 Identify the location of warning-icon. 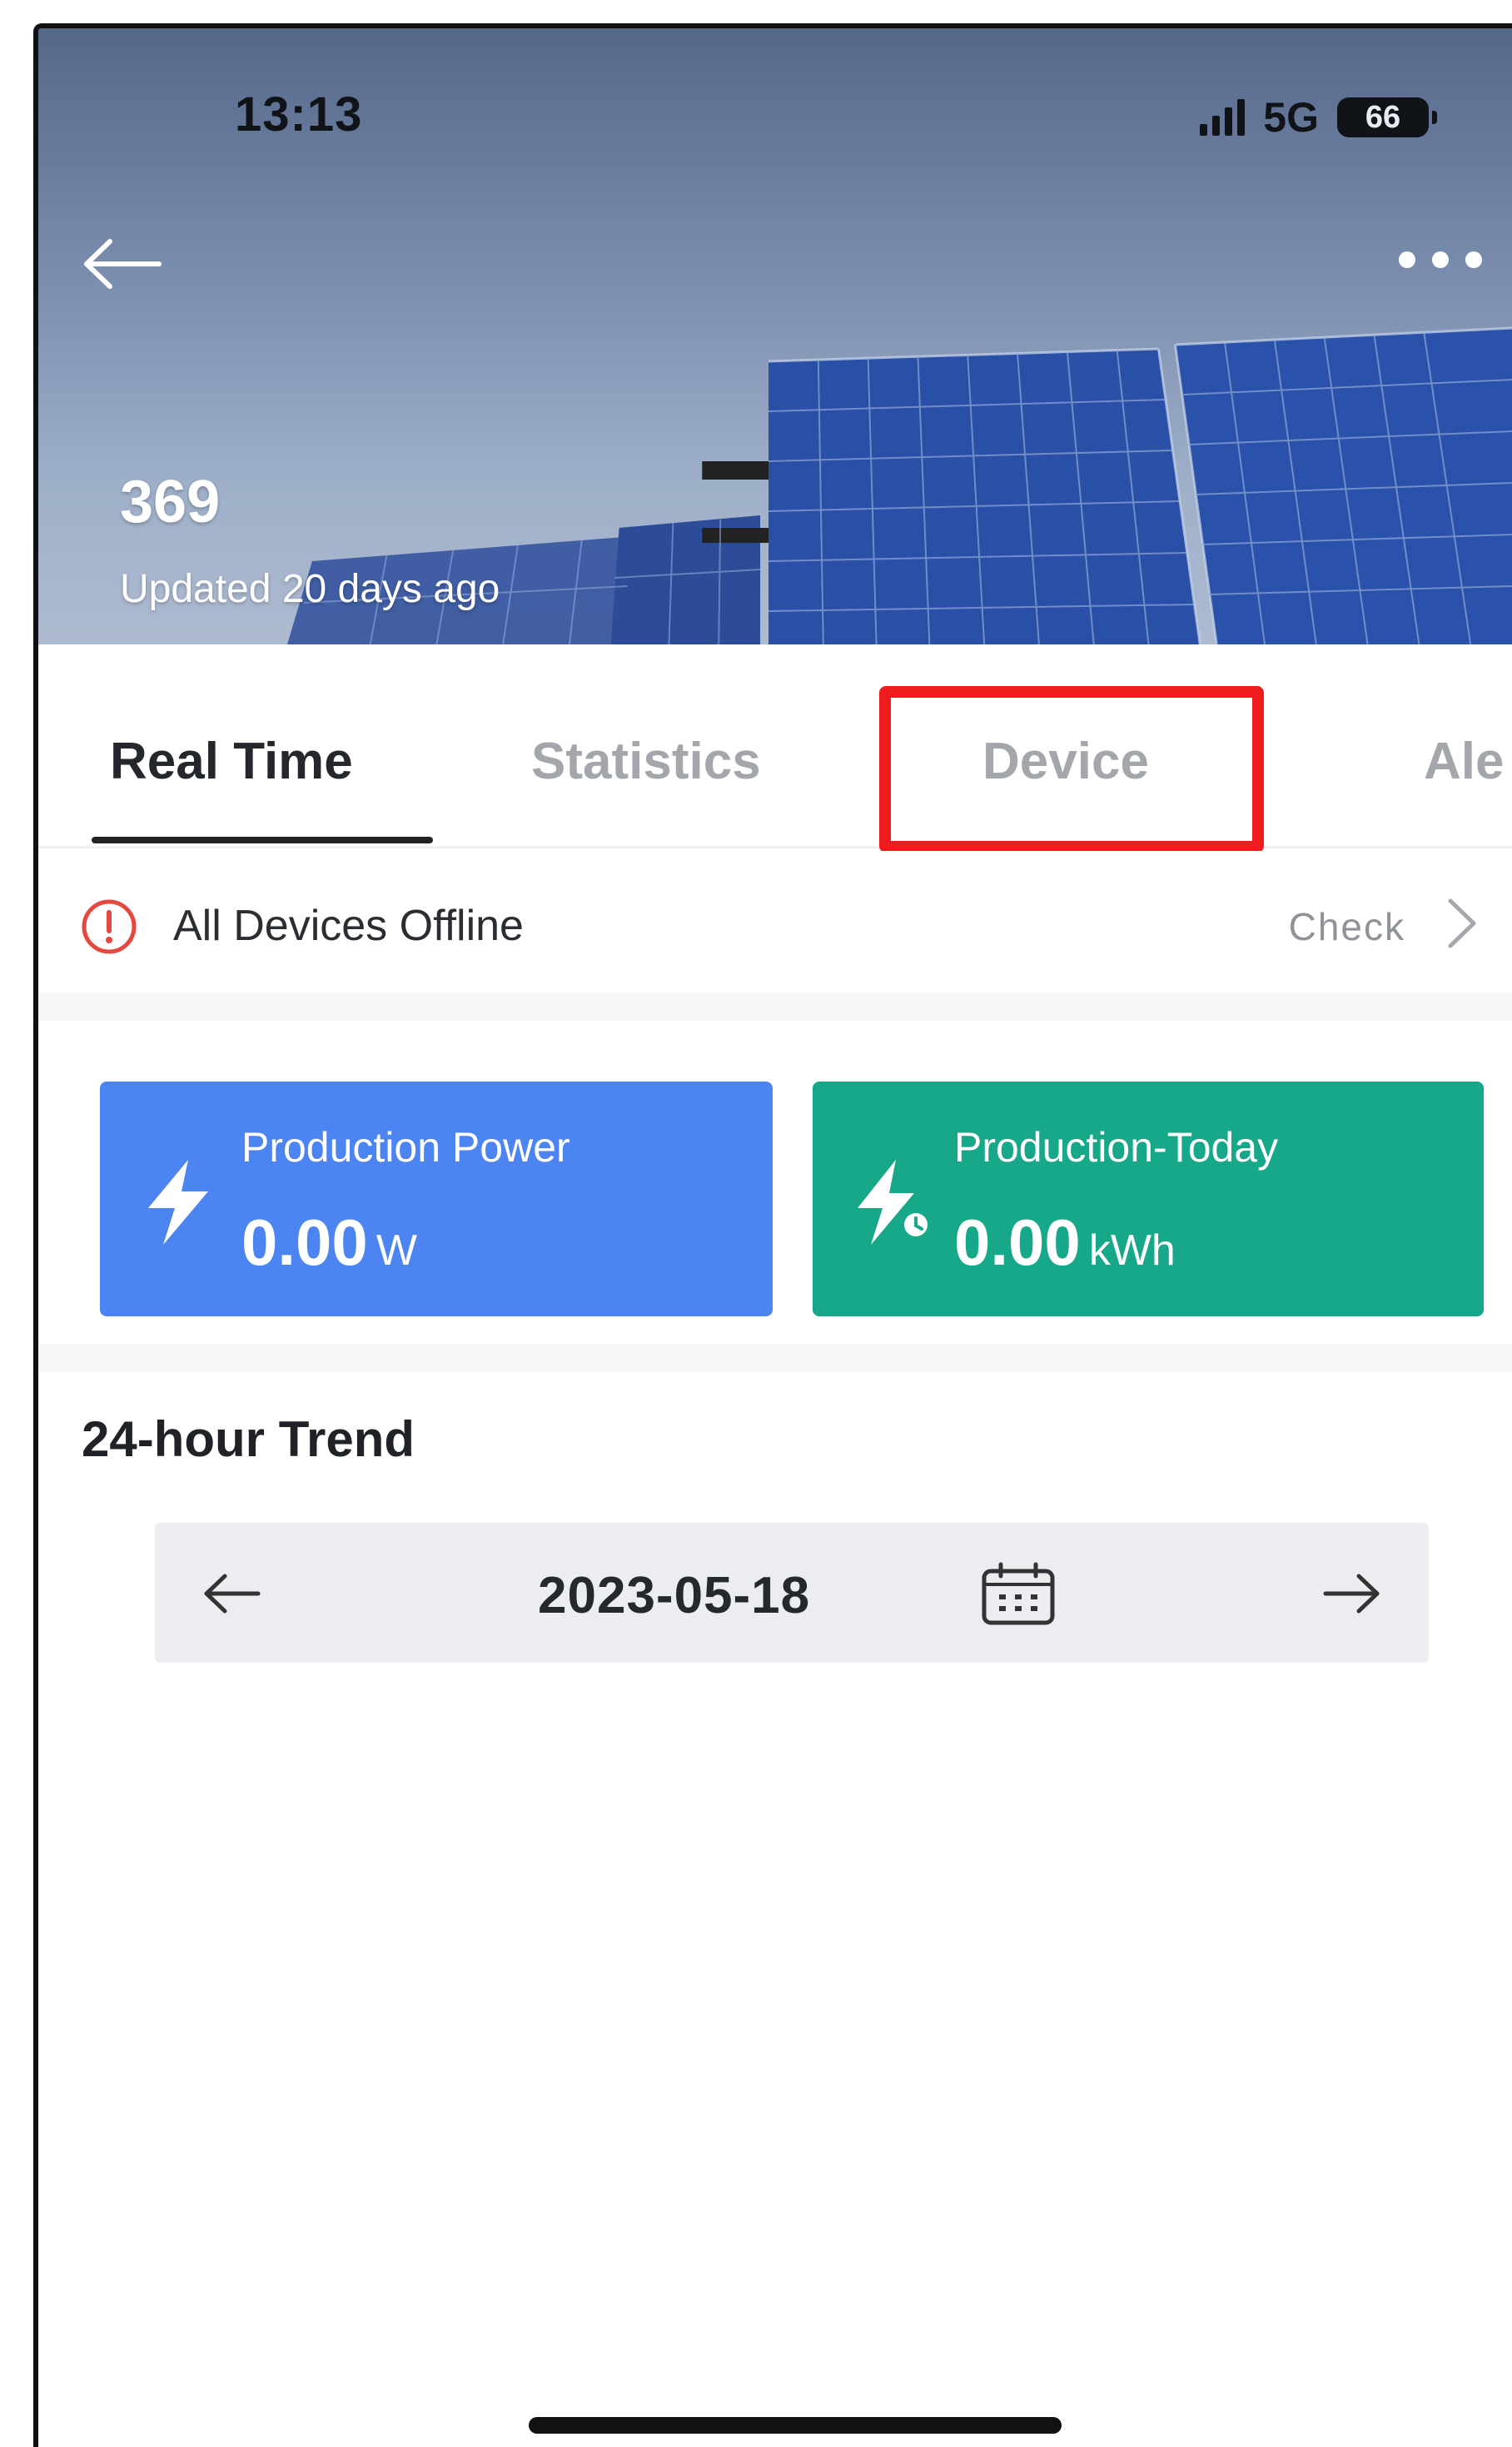
(110, 926).